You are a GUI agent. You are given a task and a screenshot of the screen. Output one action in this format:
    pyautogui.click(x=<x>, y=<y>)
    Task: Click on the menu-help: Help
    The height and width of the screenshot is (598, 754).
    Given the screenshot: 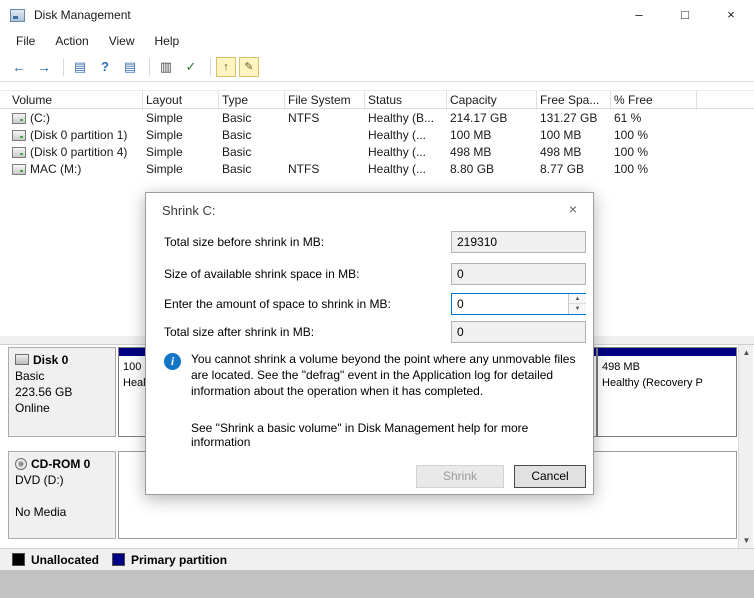 What is the action you would take?
    pyautogui.click(x=167, y=41)
    